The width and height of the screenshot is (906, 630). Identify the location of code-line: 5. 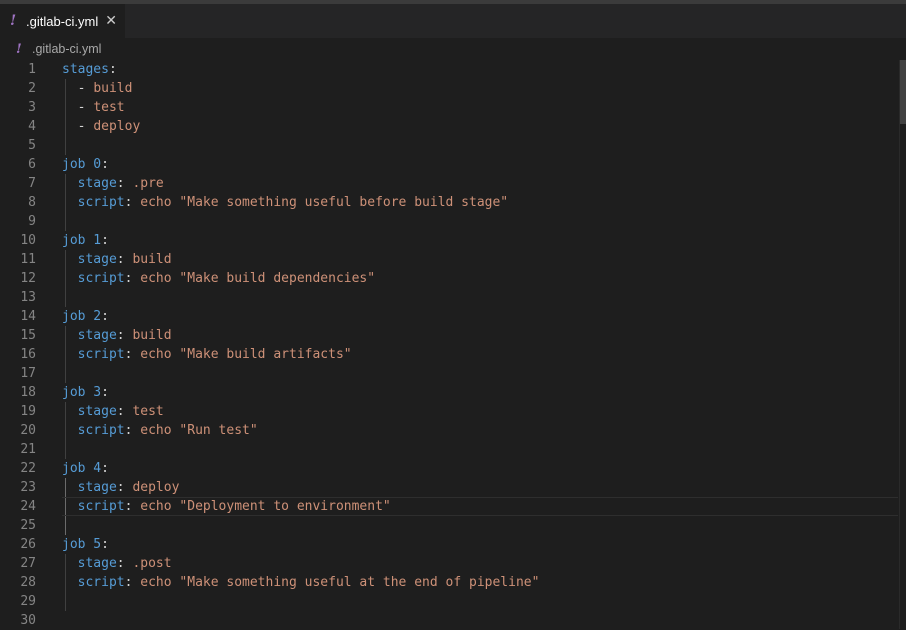
(453, 145).